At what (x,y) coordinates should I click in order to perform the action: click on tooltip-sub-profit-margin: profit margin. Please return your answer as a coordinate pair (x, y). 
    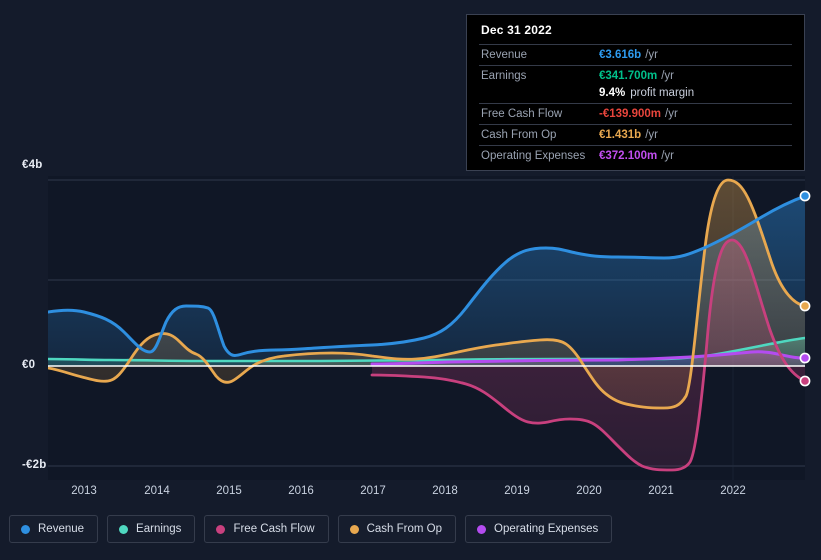
    Looking at the image, I should click on (662, 93).